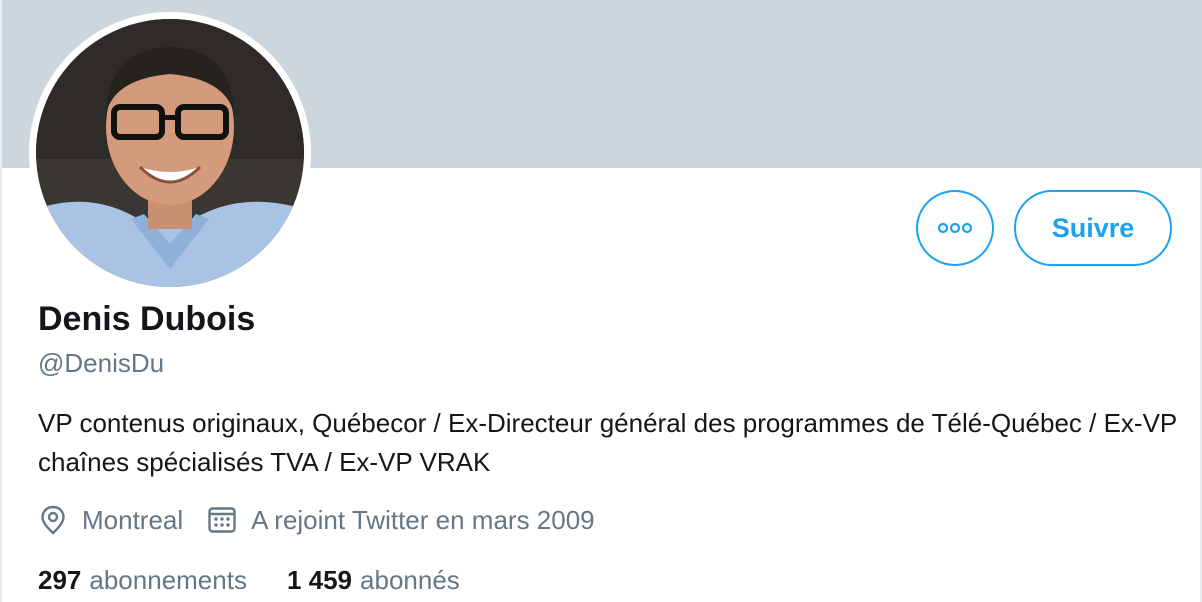  What do you see at coordinates (1093, 228) in the screenshot?
I see `follow-button: Suivre` at bounding box center [1093, 228].